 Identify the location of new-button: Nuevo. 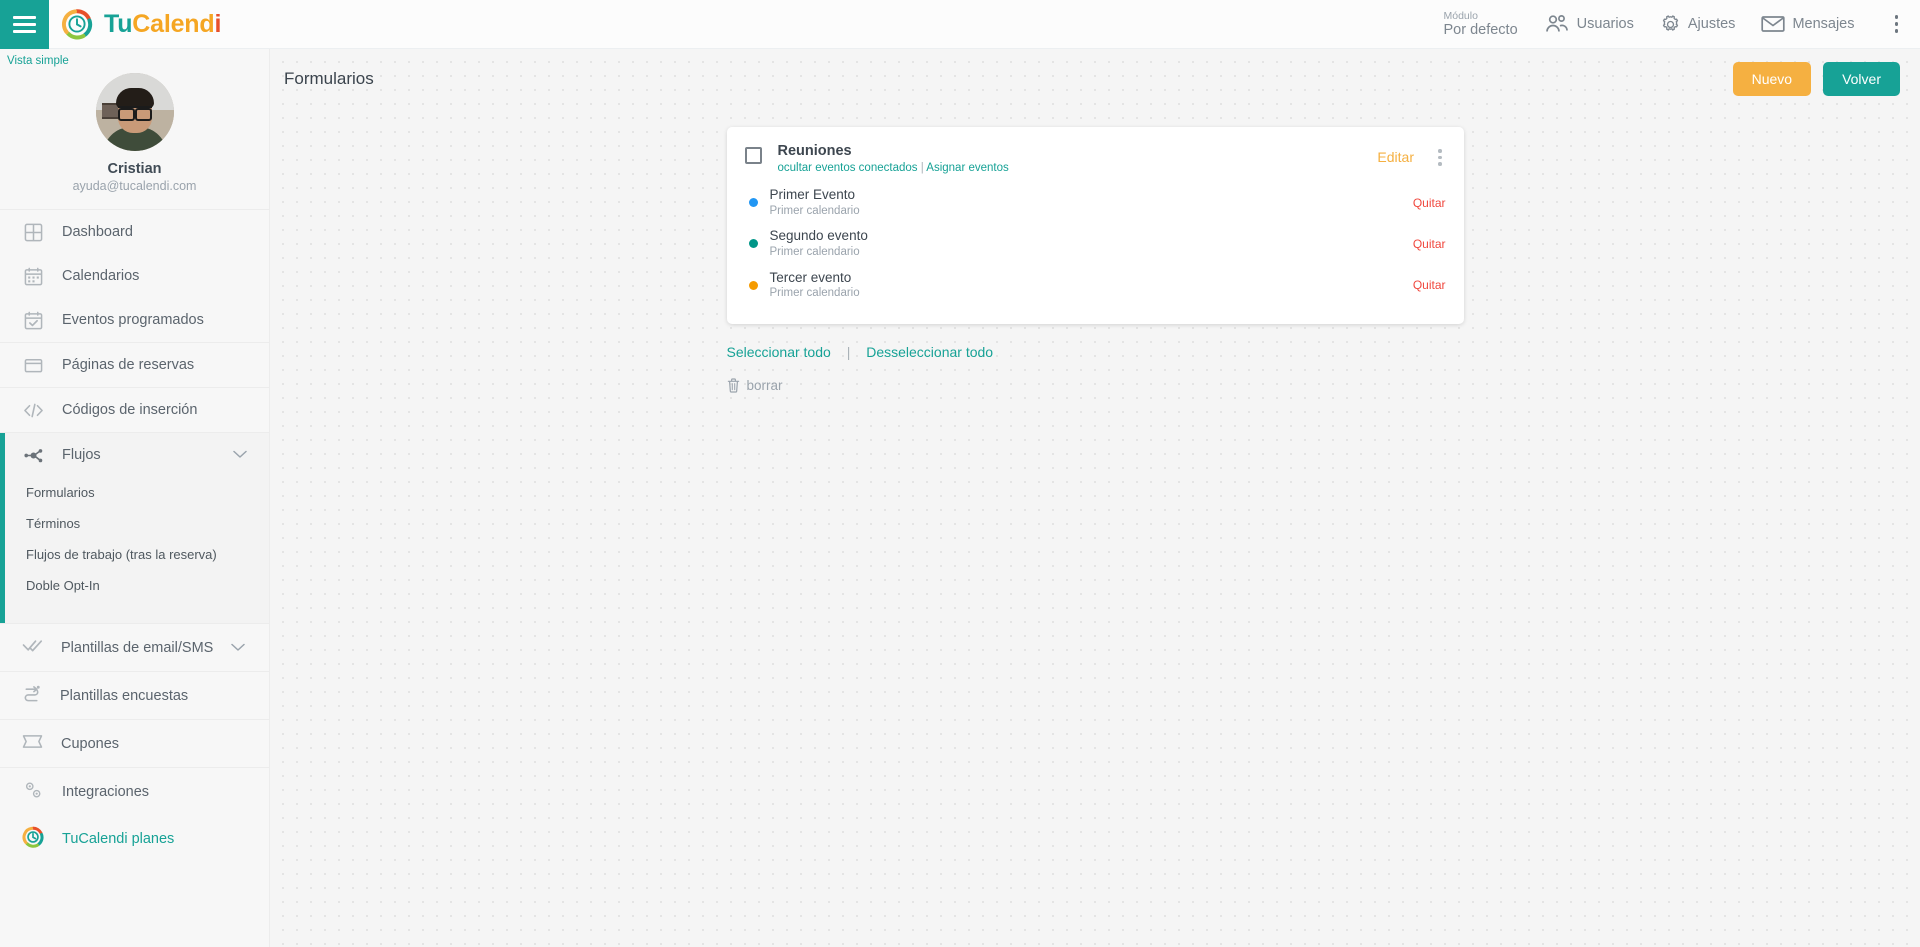
(1772, 79).